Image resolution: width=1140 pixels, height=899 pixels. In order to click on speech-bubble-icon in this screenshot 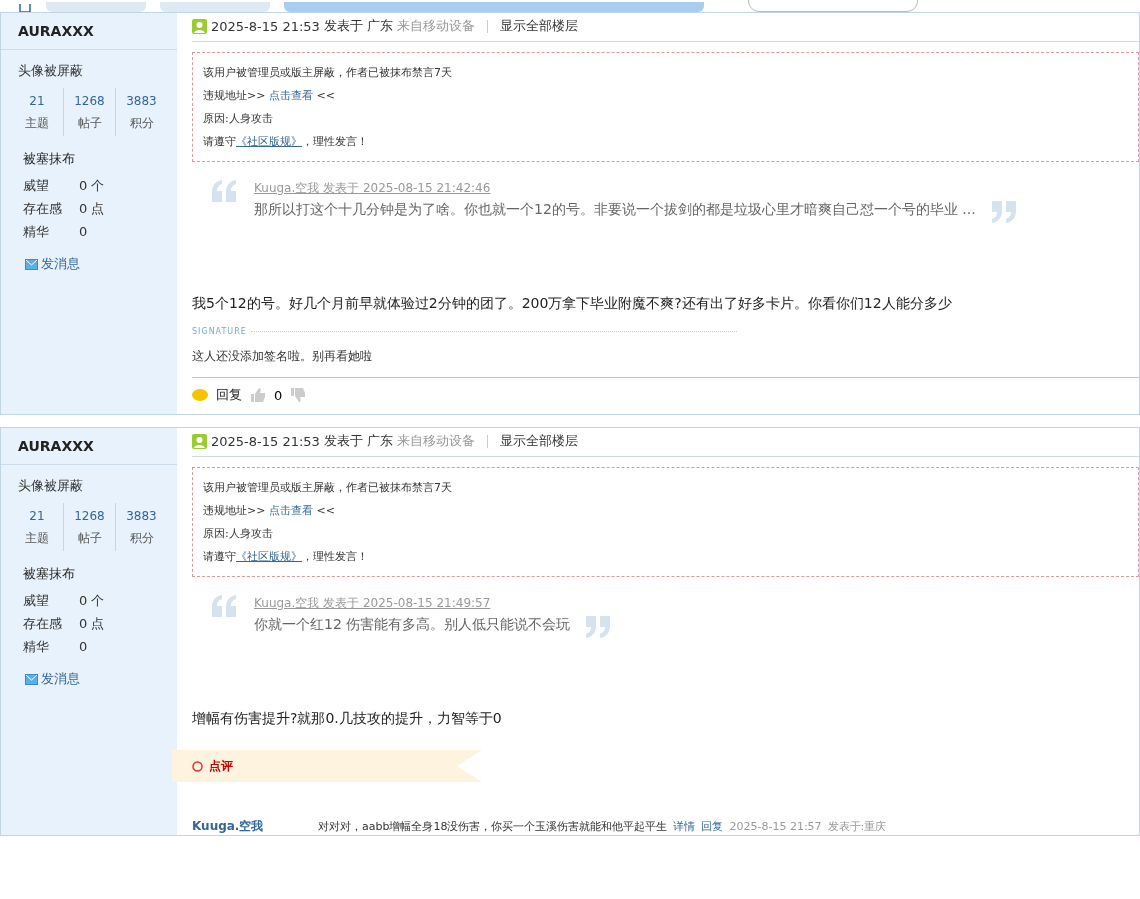, I will do `click(200, 395)`.